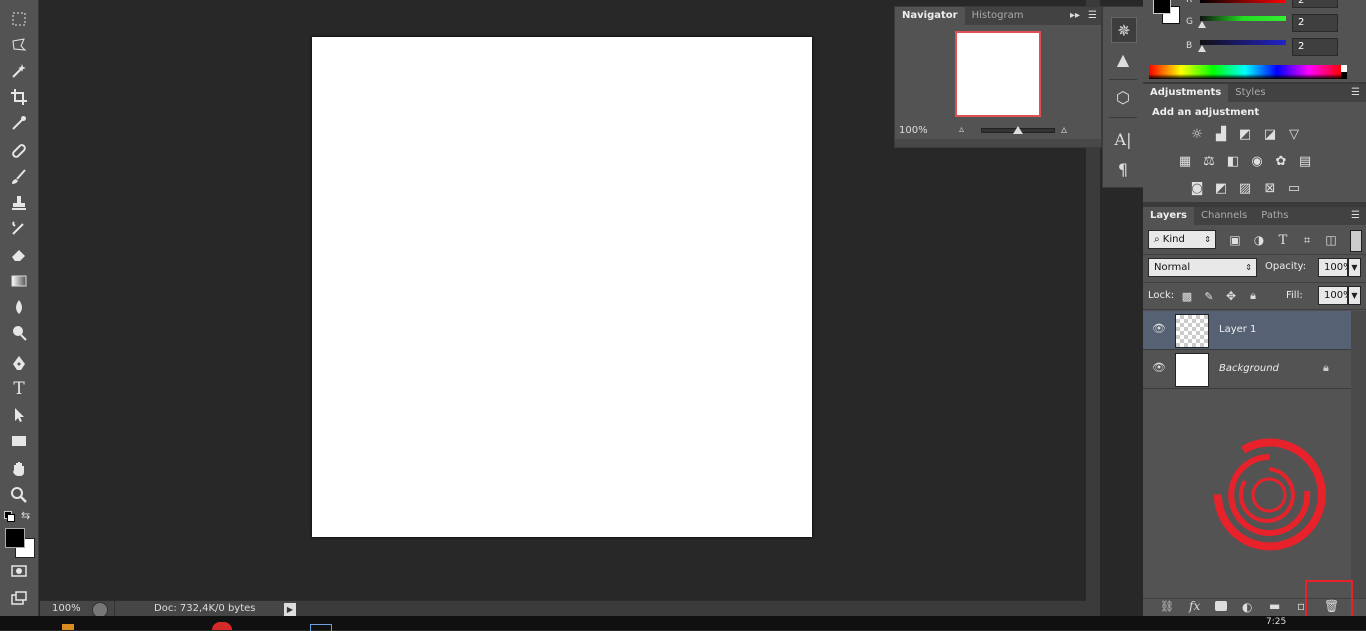 This screenshot has height=631, width=1366. I want to click on exposure-icon: ◪, so click(1270, 134).